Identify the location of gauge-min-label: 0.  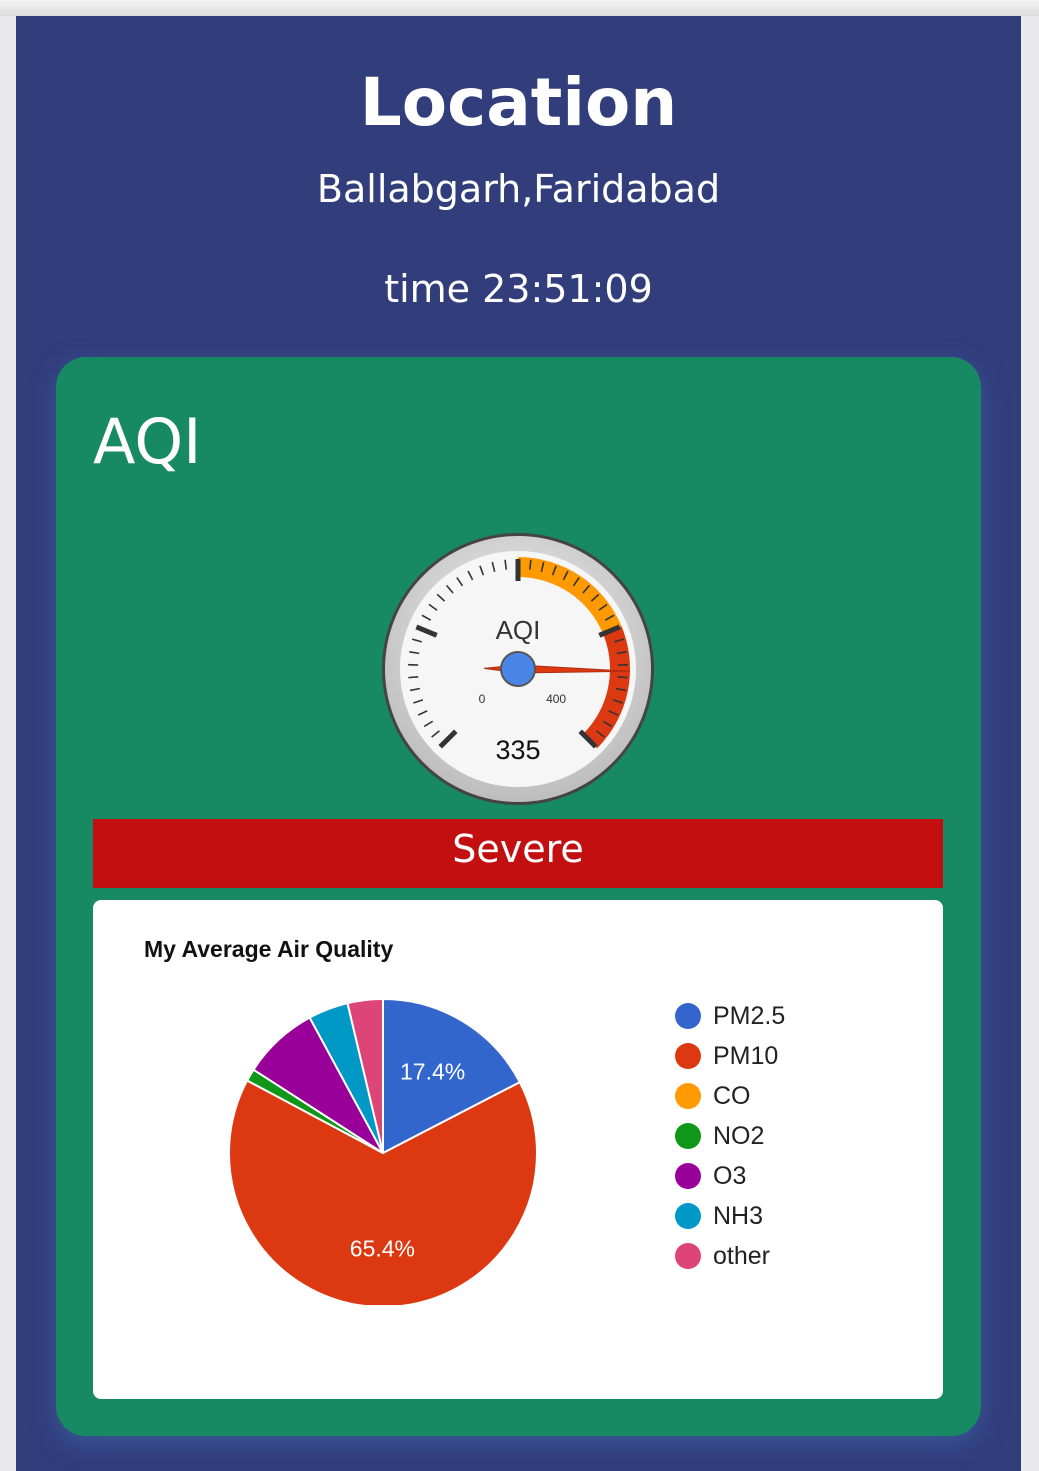
(482, 699).